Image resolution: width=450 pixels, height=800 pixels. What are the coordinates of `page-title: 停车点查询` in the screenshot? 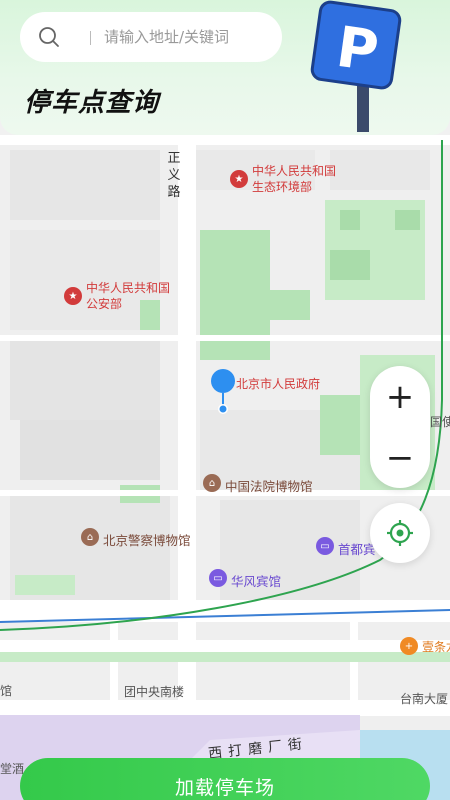 It's located at (92, 103).